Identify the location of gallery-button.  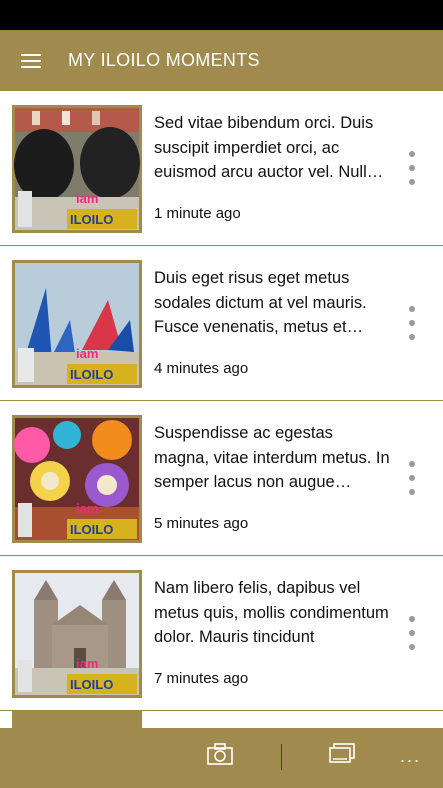
(342, 756).